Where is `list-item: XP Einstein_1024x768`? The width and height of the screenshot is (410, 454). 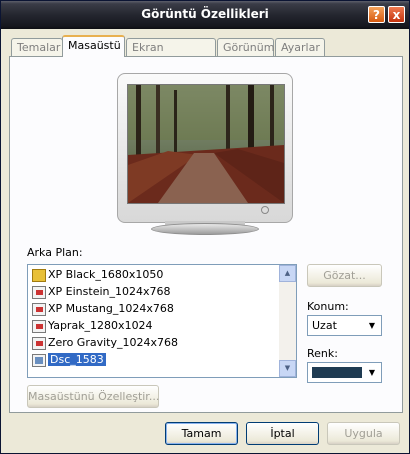 list-item: XP Einstein_1024x768 is located at coordinates (101, 292).